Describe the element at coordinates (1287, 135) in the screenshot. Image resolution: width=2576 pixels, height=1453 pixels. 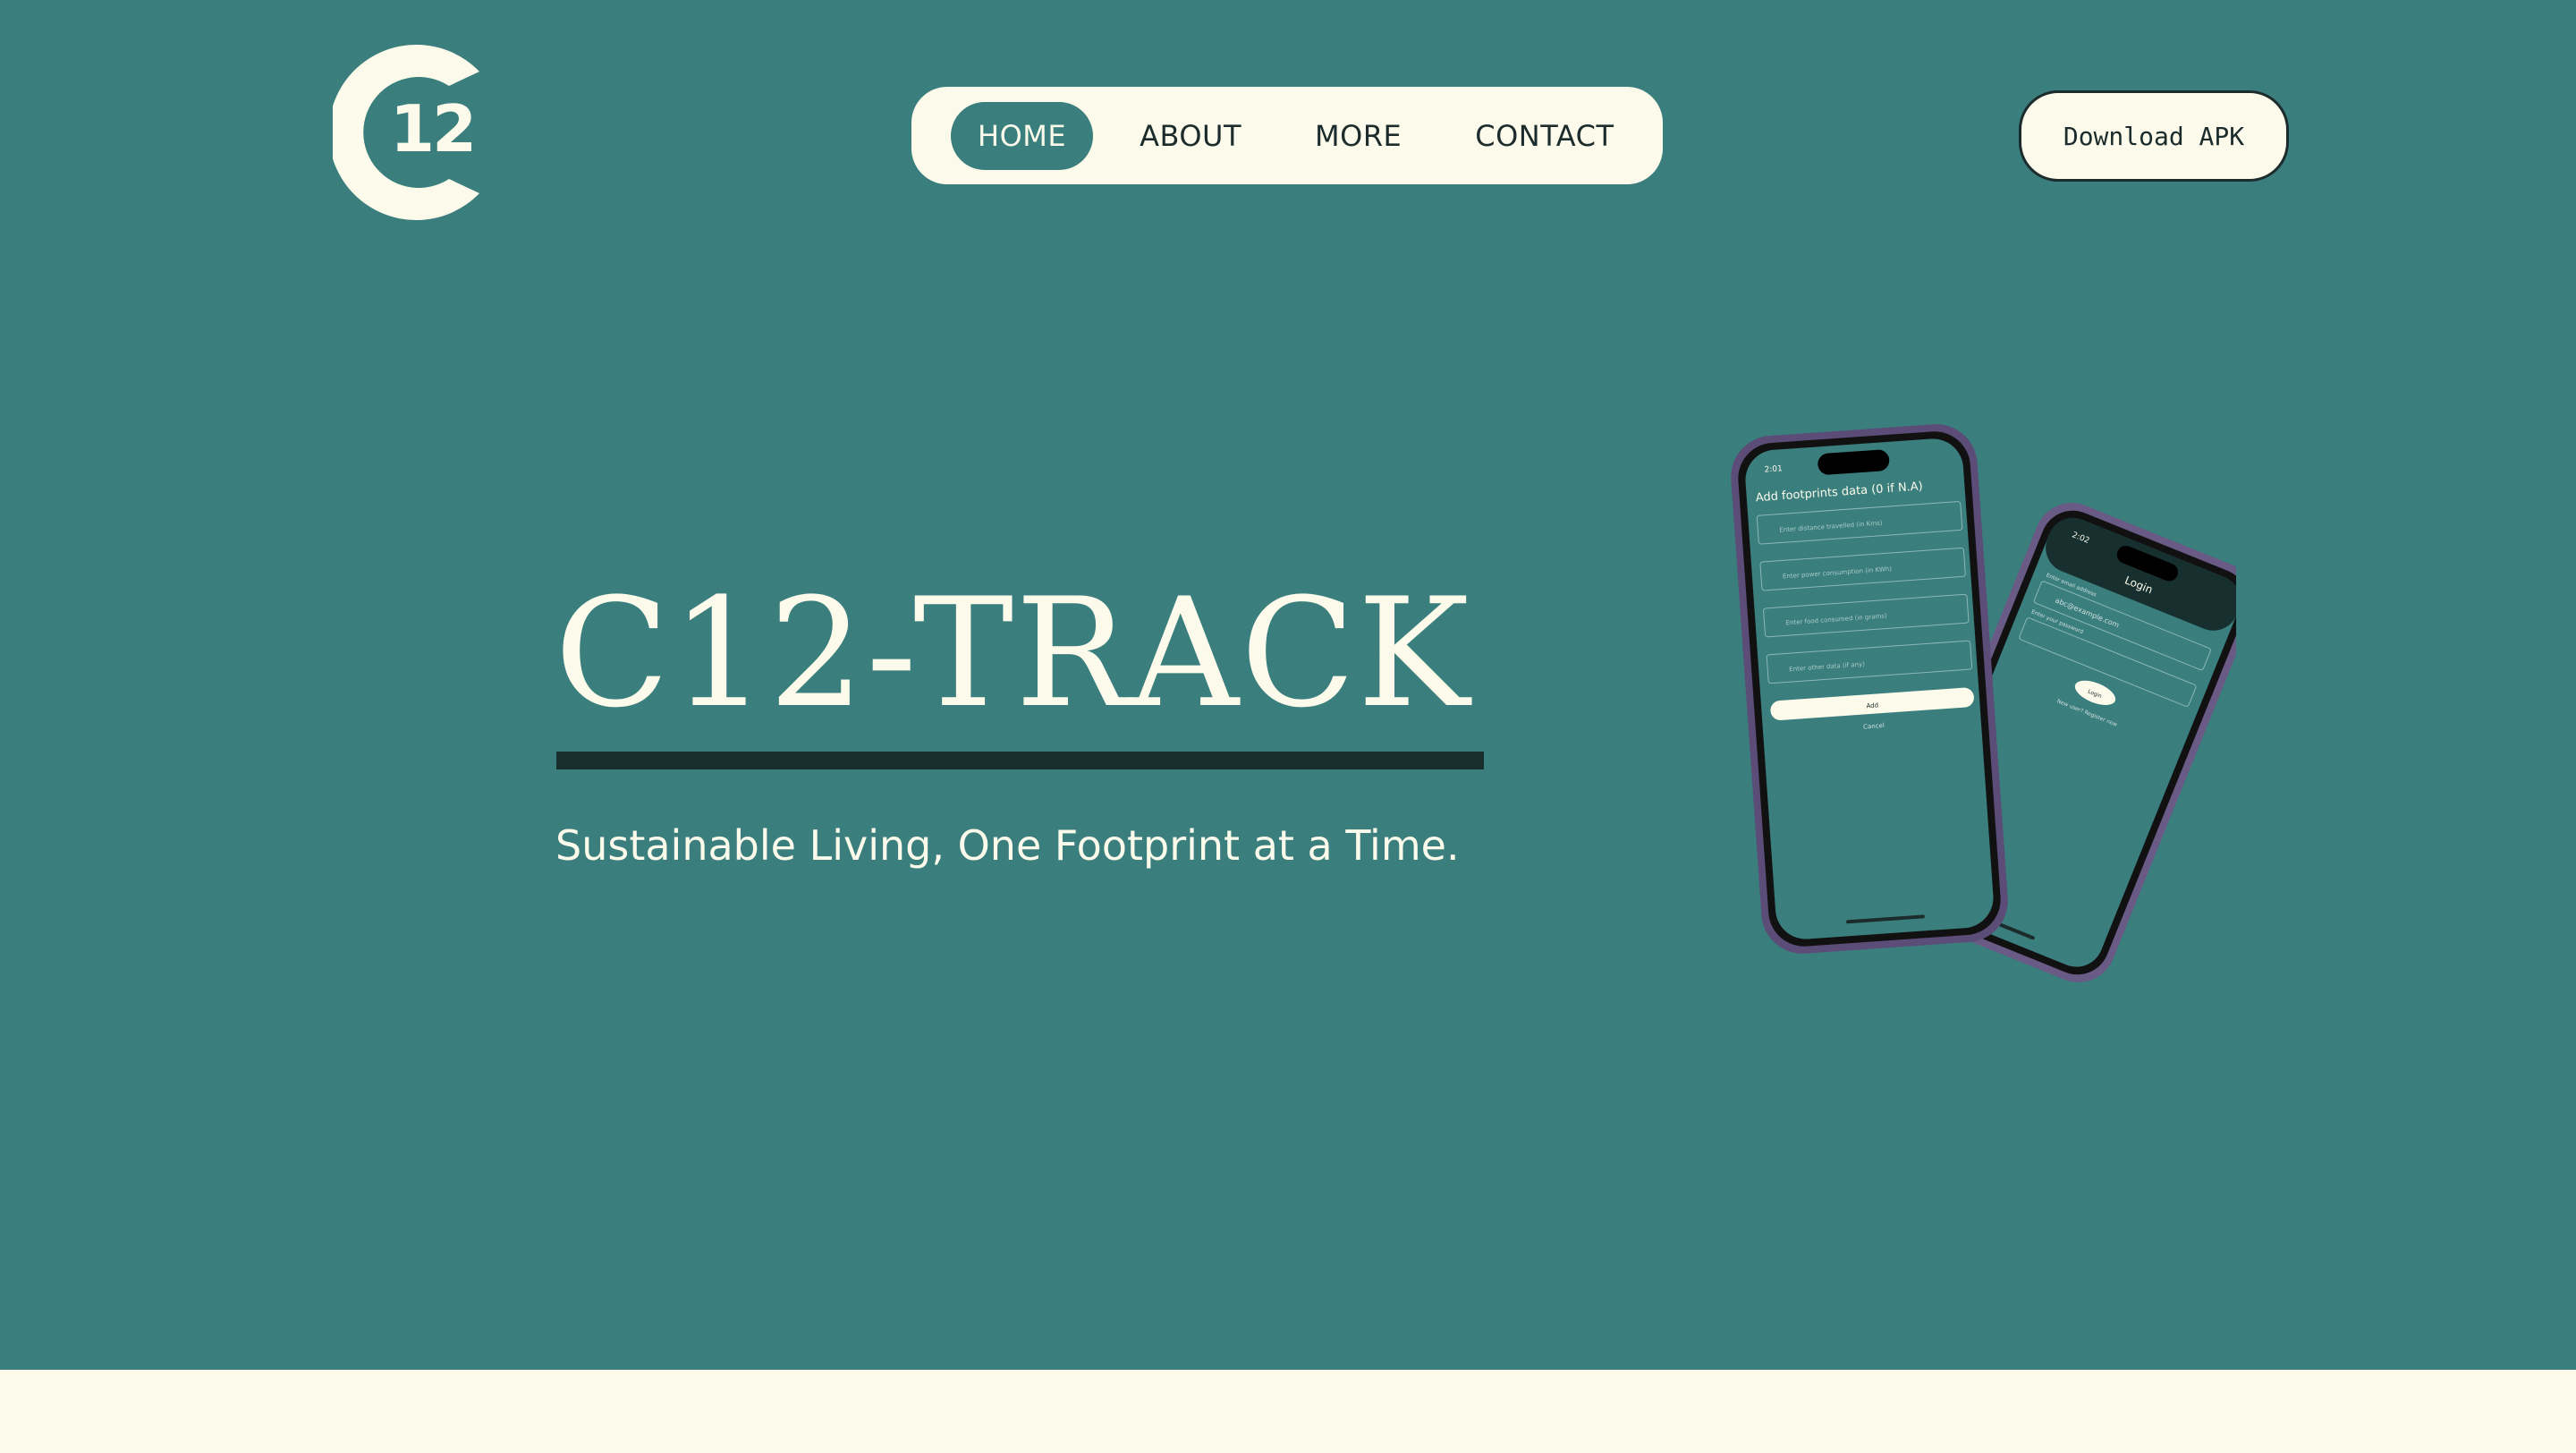
I see `main-nav: HOME ABOUT MORE CONTACT` at that location.